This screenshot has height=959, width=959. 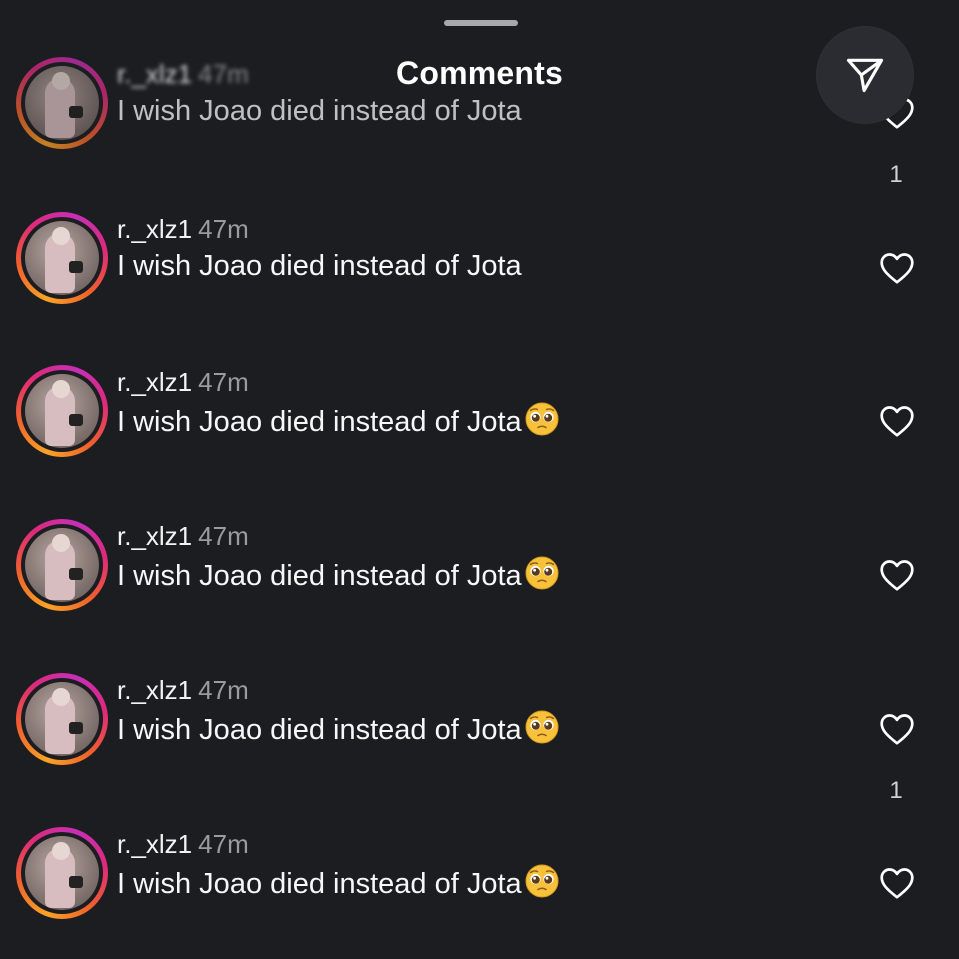 I want to click on drag-handle, so click(x=481, y=23).